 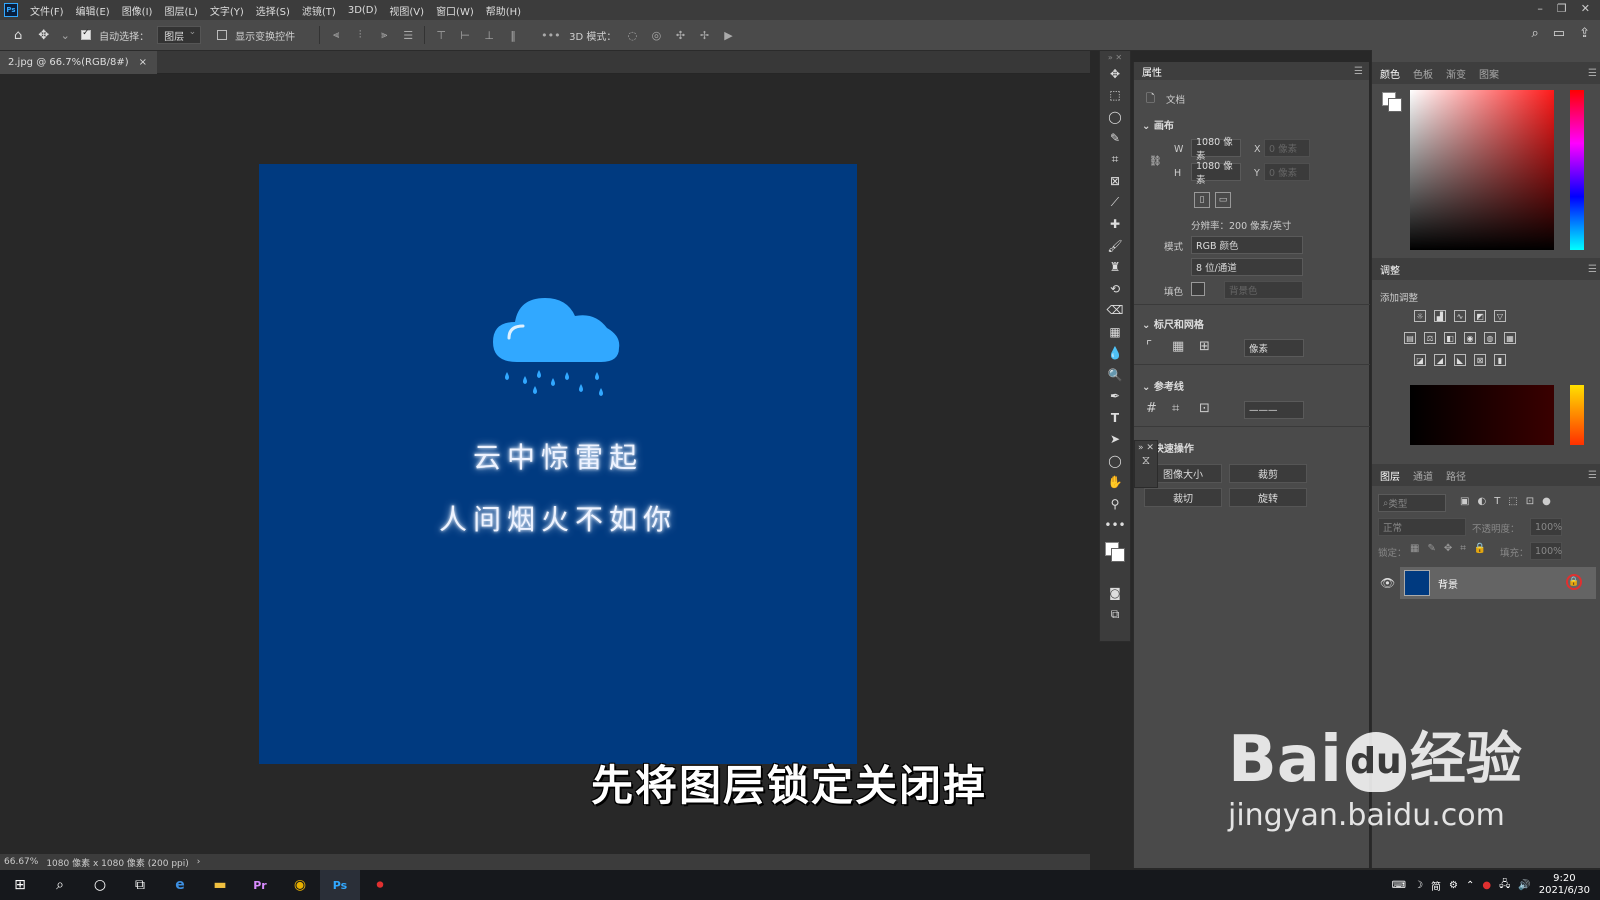 I want to click on gradient-tool-icon: ▦, so click(x=1115, y=332).